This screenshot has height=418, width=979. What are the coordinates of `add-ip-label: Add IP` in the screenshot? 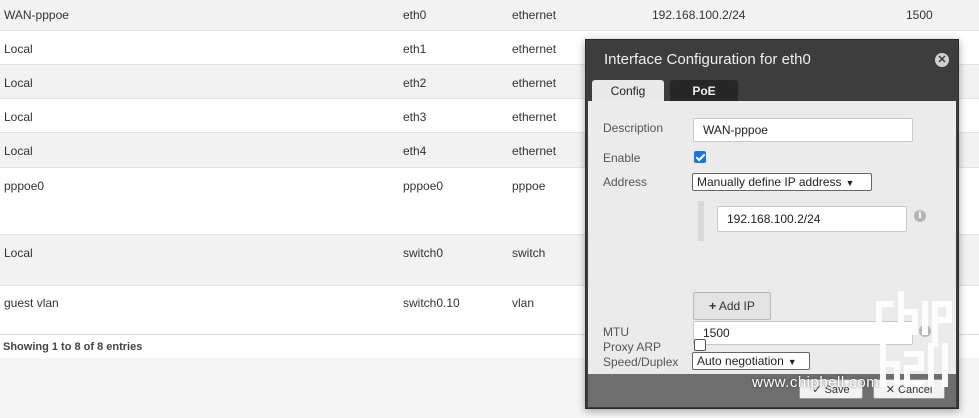 It's located at (736, 306).